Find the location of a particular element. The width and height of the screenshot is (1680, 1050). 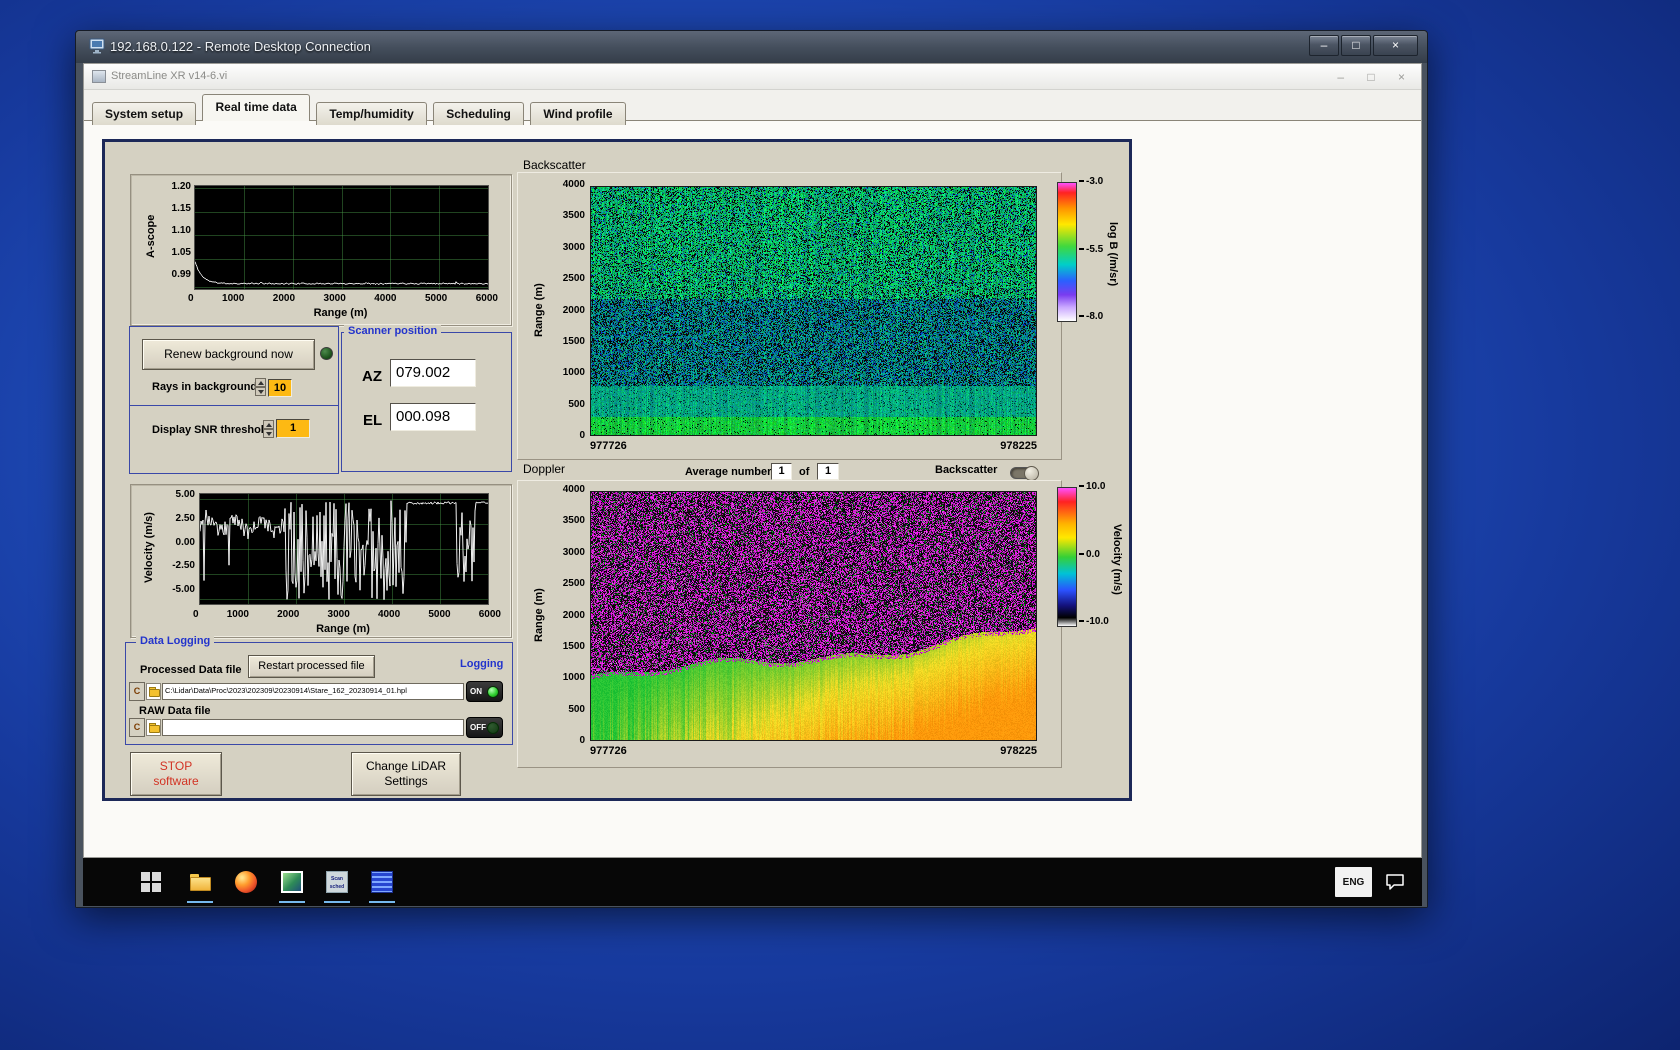

tab-temp-humidity: Temp/humidity is located at coordinates (371, 113).